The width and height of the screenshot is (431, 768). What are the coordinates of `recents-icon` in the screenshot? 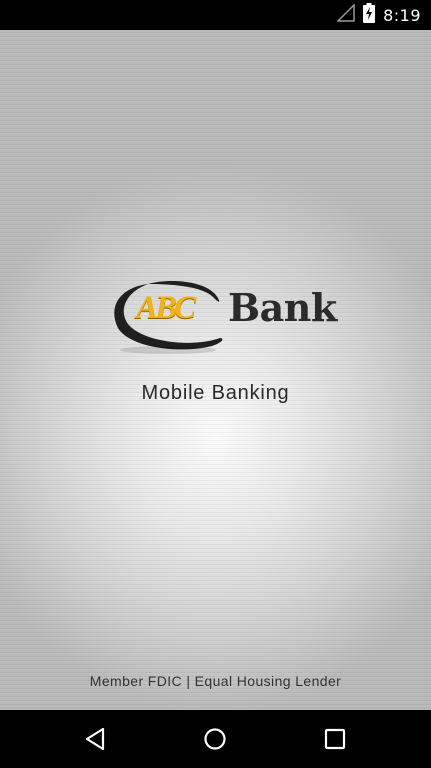 It's located at (335, 739).